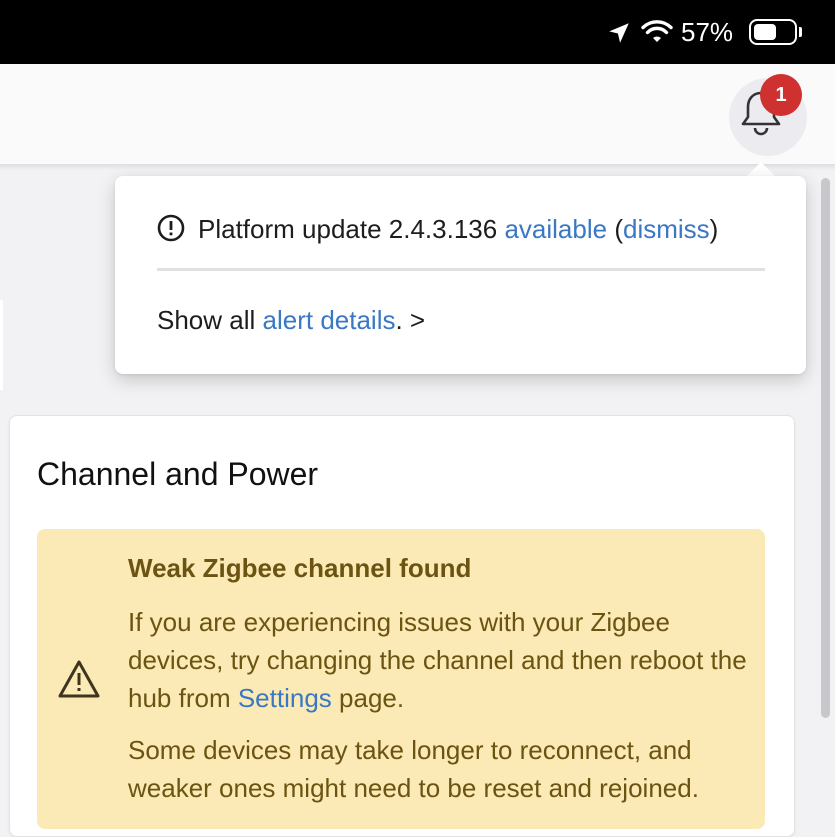  I want to click on scrollbar, so click(825, 448).